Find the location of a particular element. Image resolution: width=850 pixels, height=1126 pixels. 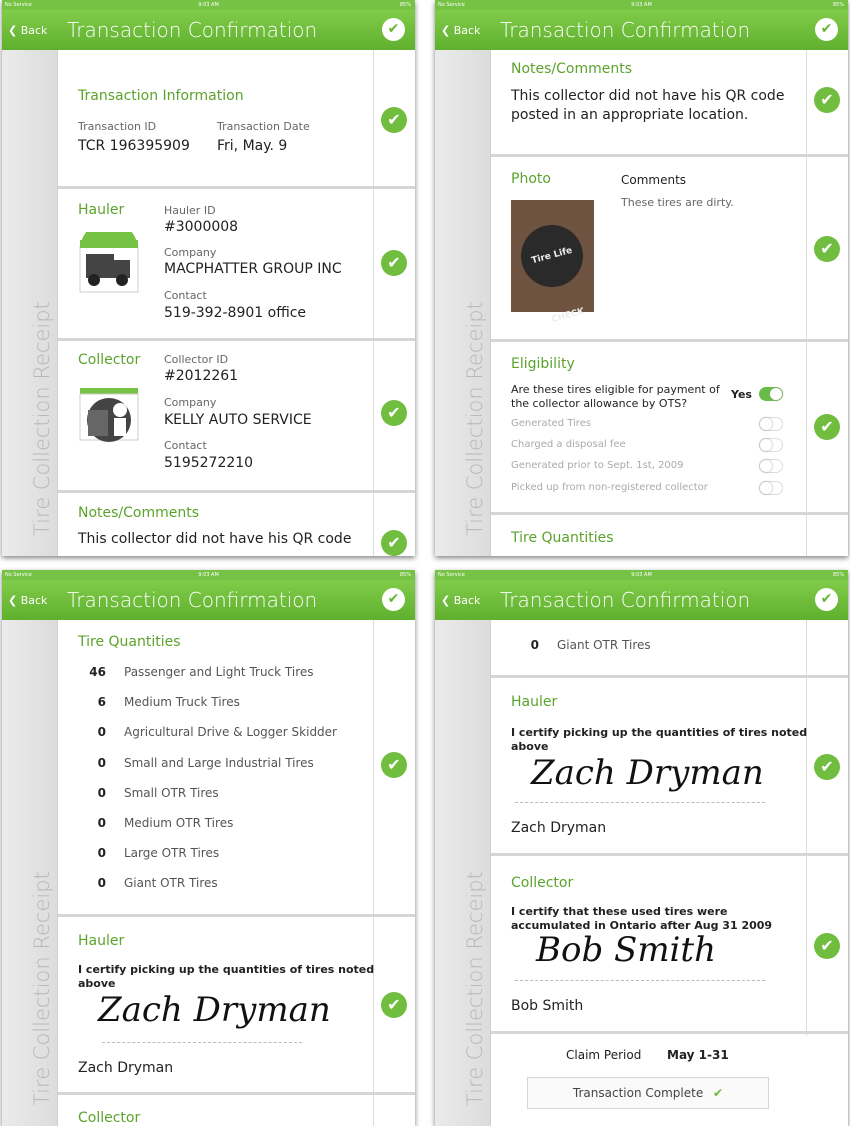

collector-company-label: Company is located at coordinates (190, 402).